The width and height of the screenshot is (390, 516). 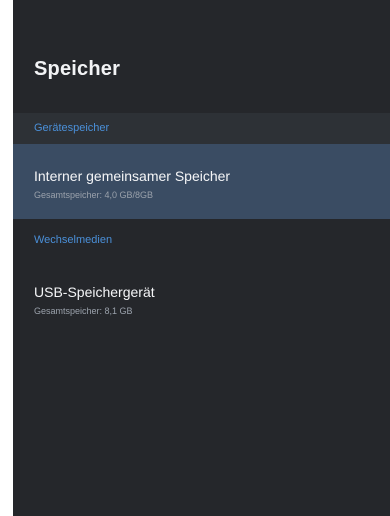 I want to click on section-header-removable-media: Wechselmedien, so click(x=201, y=240).